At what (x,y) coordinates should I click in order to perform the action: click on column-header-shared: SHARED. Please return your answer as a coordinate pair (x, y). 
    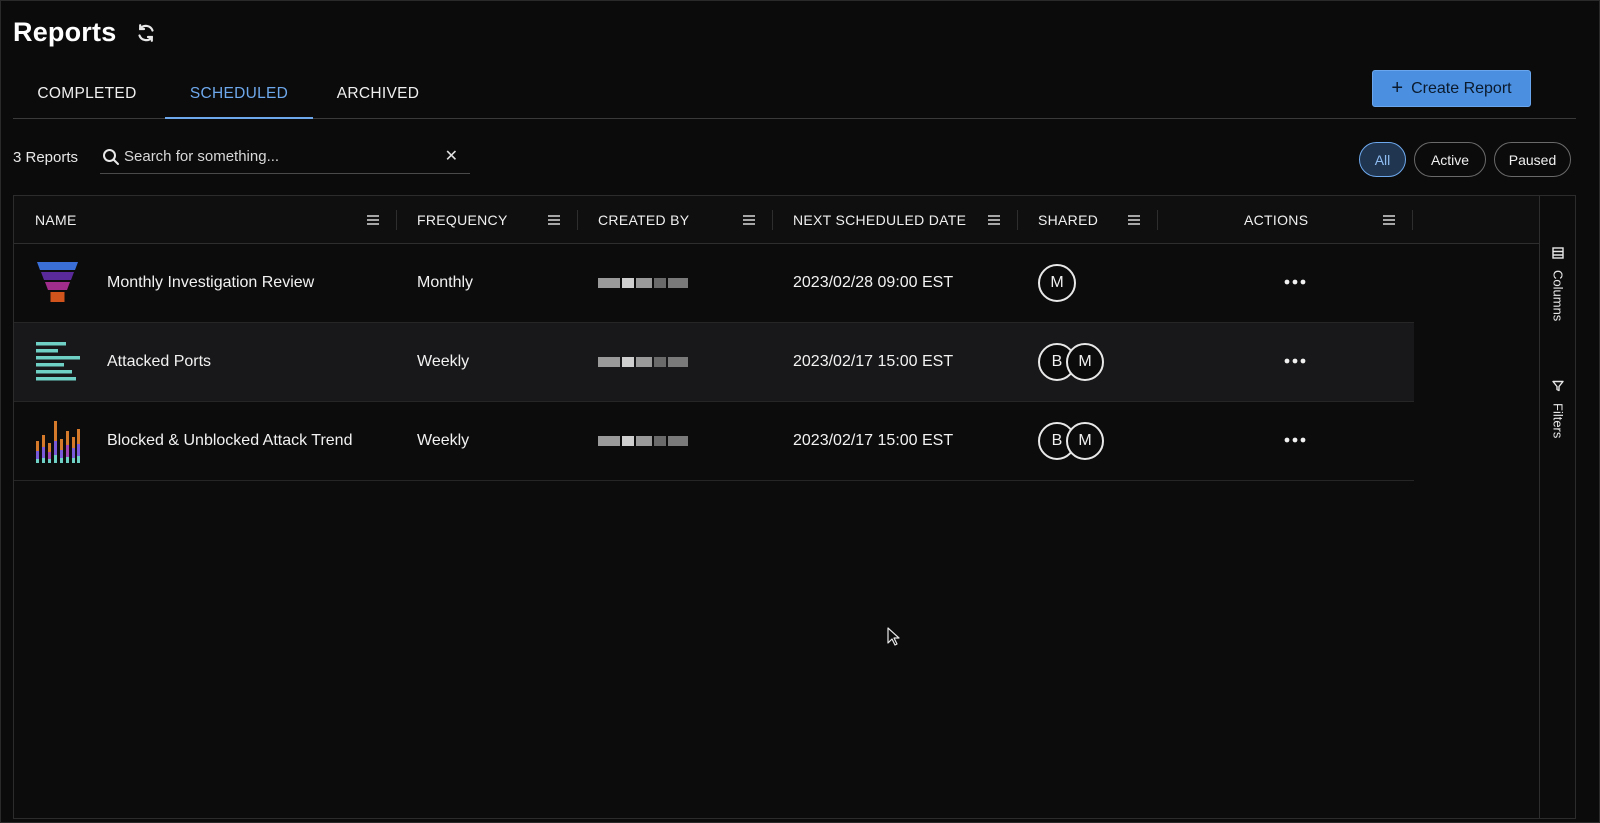
    Looking at the image, I should click on (1068, 220).